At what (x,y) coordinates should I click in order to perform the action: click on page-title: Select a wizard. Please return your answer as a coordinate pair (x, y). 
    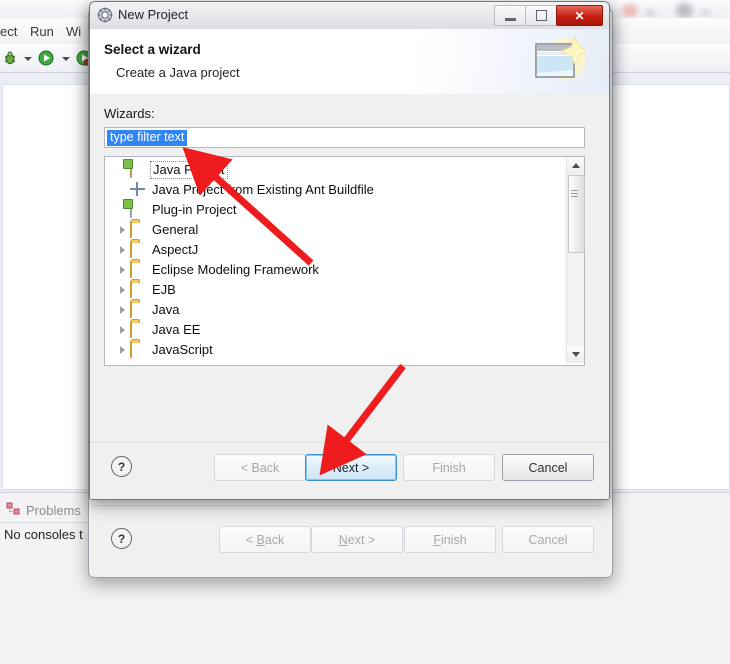
    Looking at the image, I should click on (152, 49).